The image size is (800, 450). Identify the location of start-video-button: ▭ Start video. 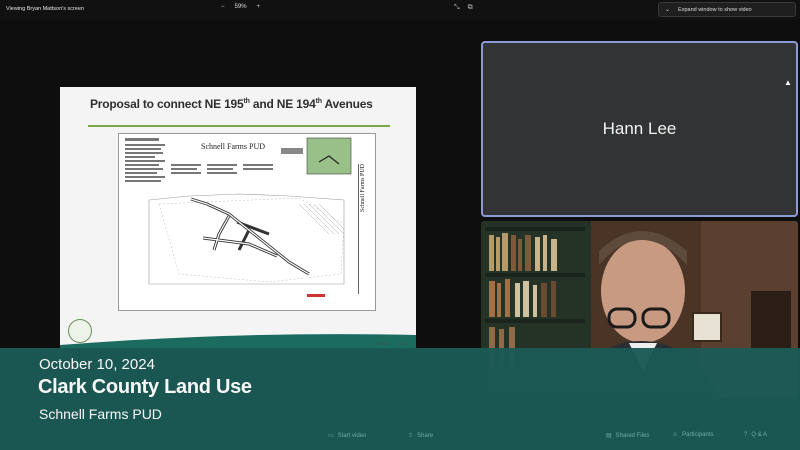
(347, 436).